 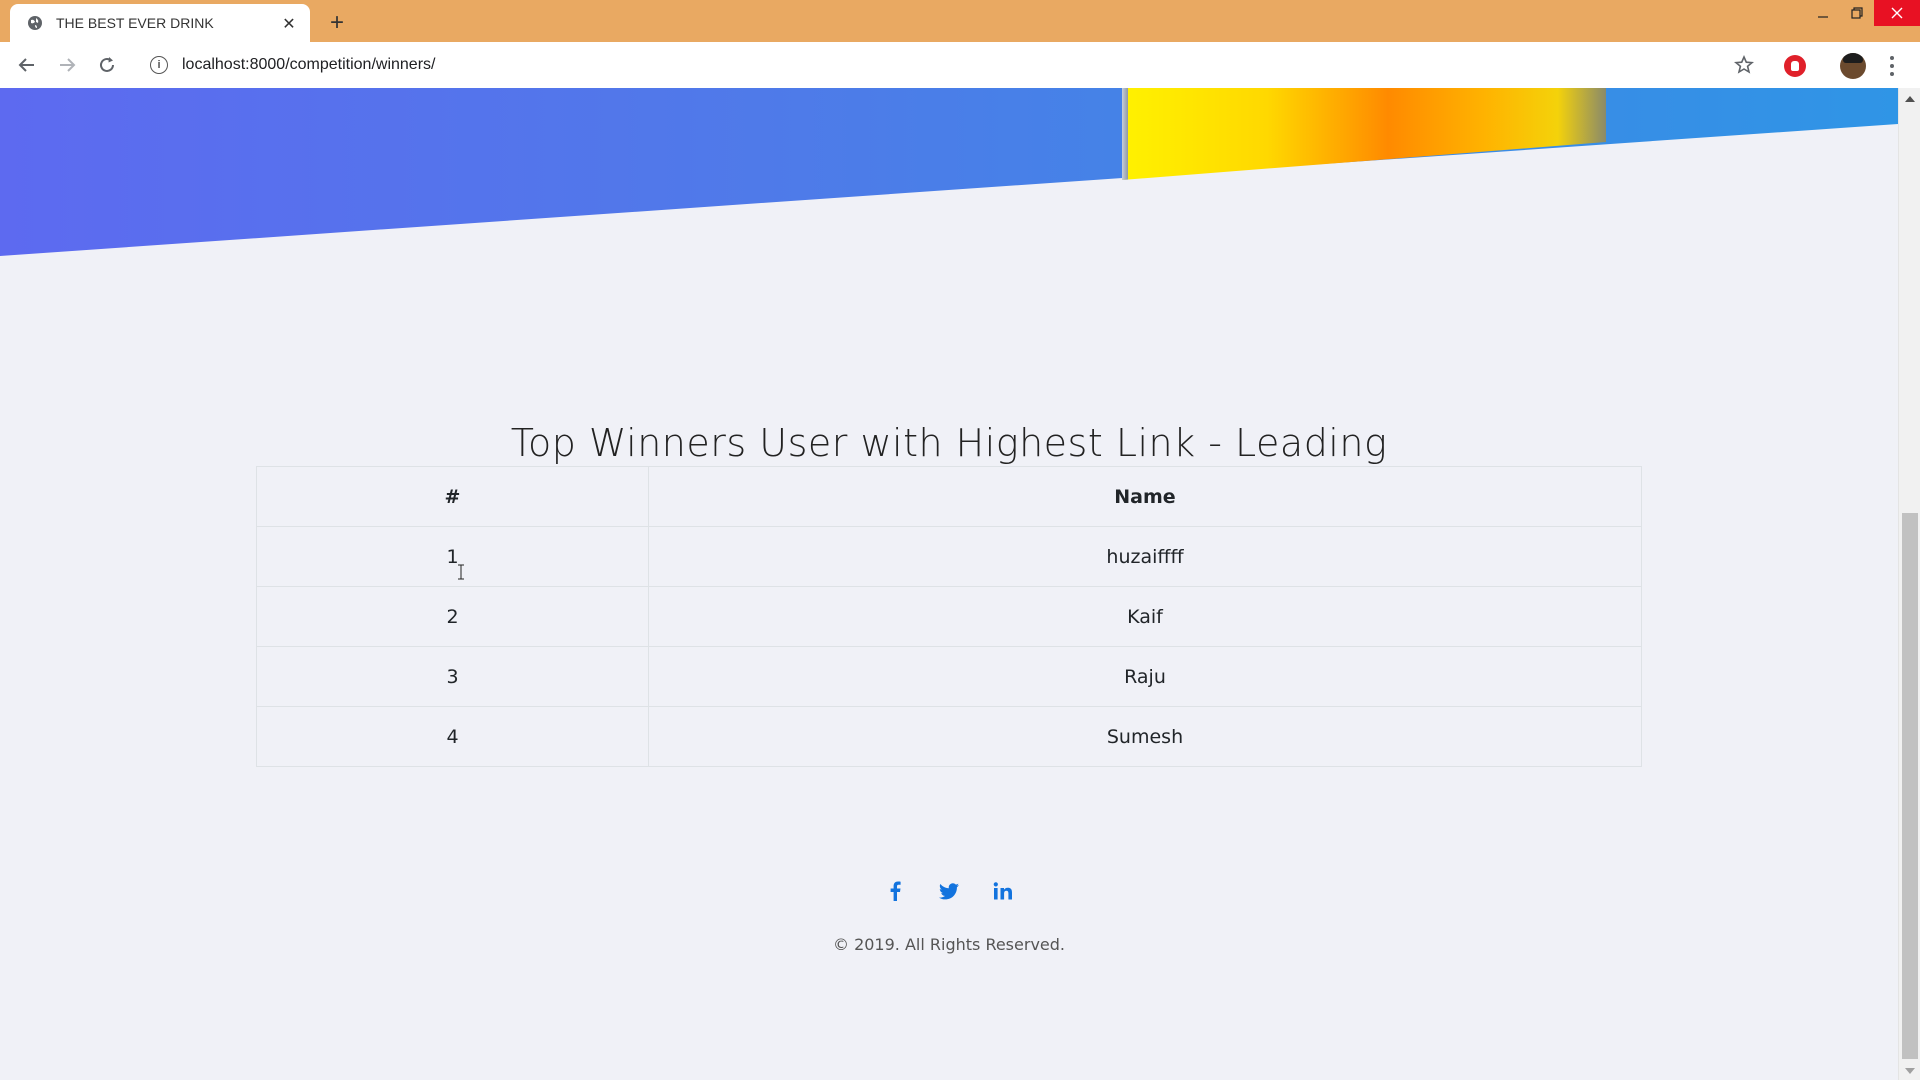 I want to click on social-links, so click(x=949, y=891).